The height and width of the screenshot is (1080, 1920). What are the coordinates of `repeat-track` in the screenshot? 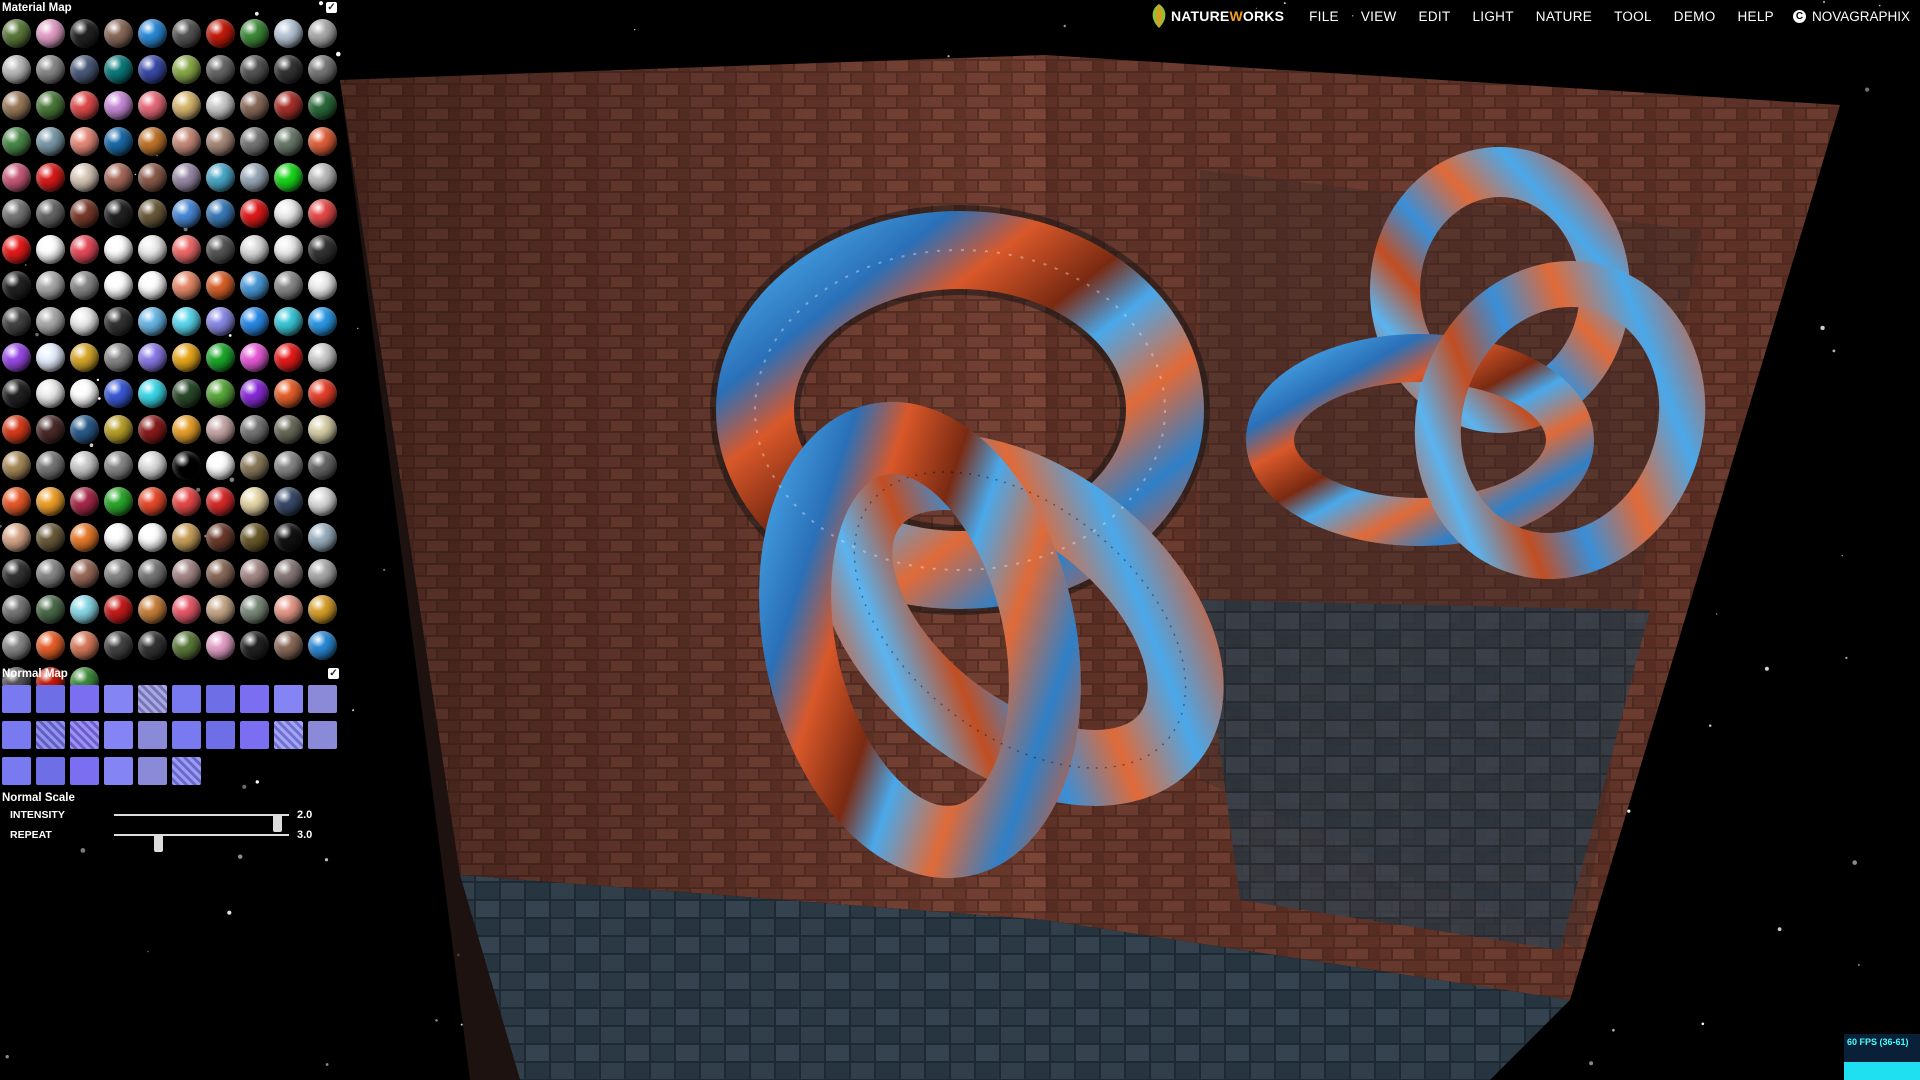 It's located at (201, 843).